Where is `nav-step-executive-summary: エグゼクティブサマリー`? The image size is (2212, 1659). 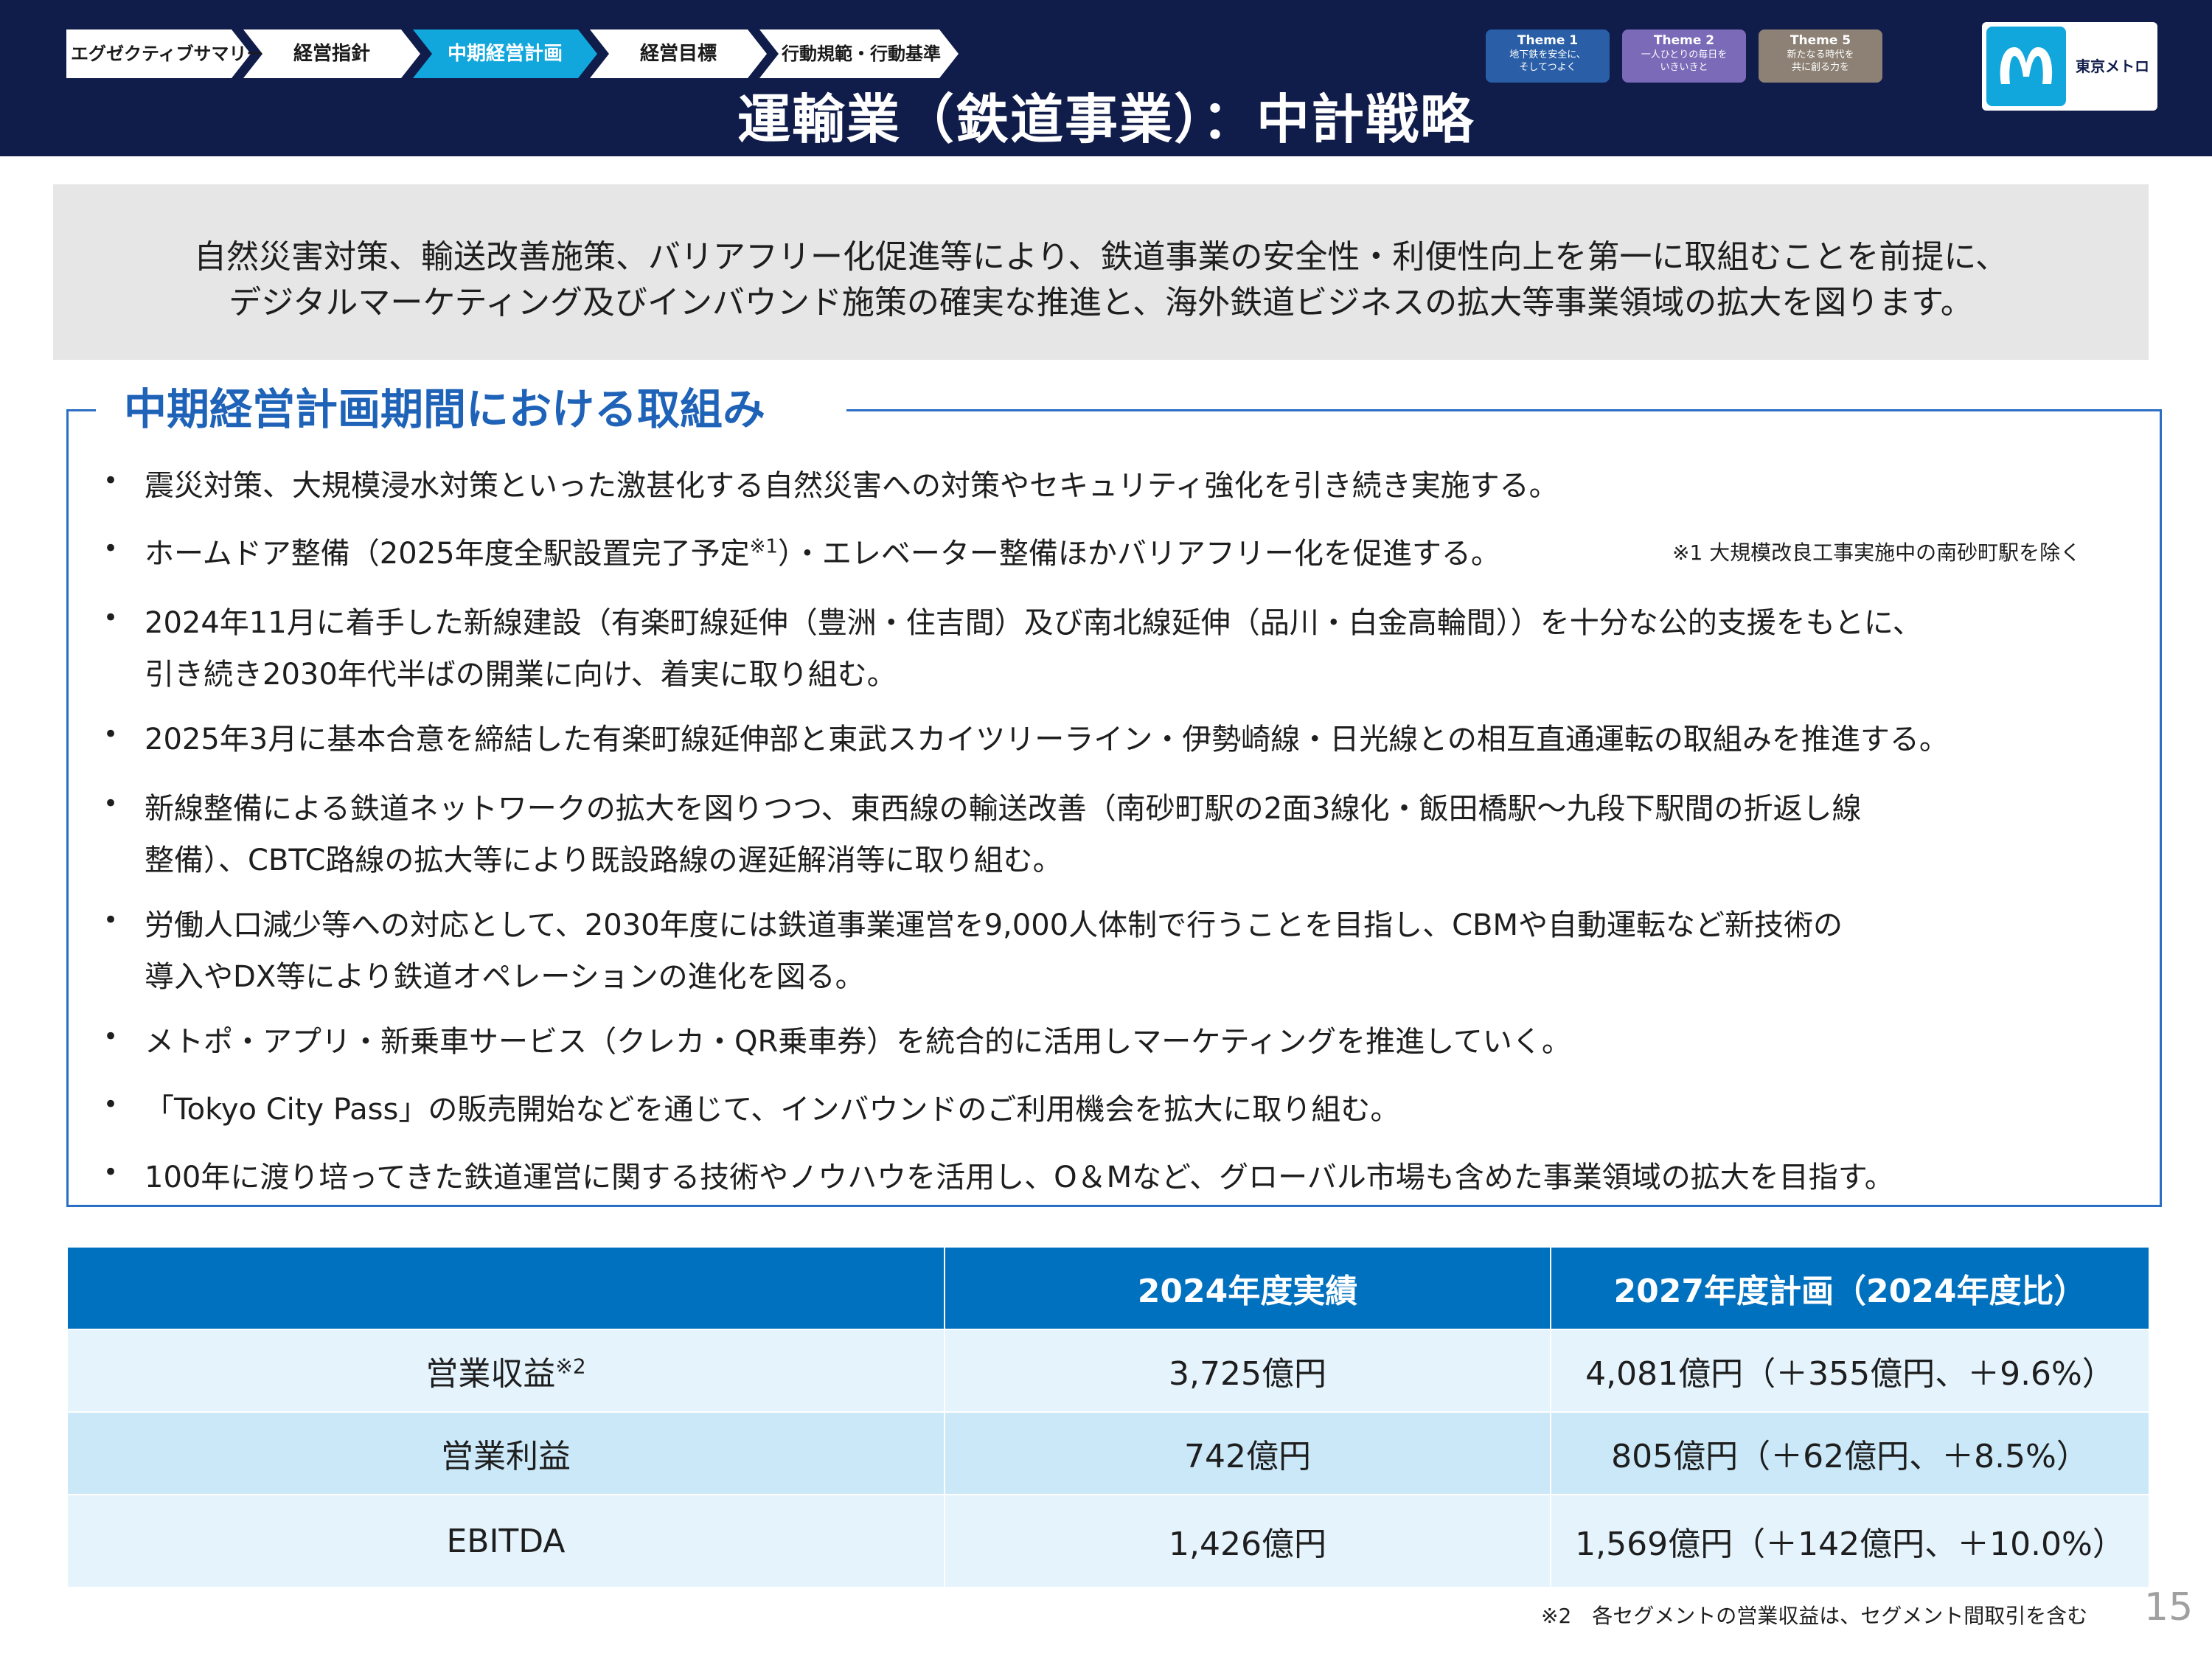
nav-step-executive-summary: エグゼクティブサマリー is located at coordinates (165, 53).